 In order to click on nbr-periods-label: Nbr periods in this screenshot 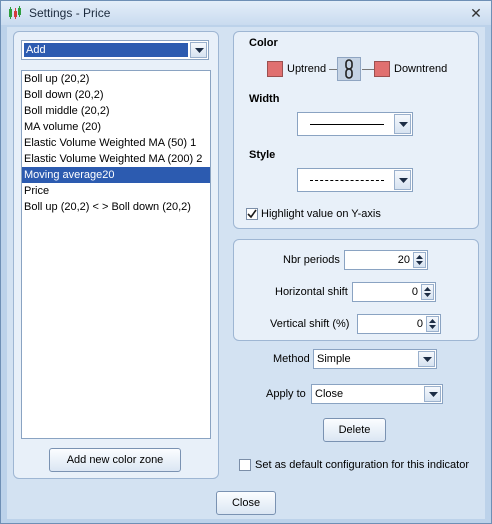, I will do `click(311, 260)`.